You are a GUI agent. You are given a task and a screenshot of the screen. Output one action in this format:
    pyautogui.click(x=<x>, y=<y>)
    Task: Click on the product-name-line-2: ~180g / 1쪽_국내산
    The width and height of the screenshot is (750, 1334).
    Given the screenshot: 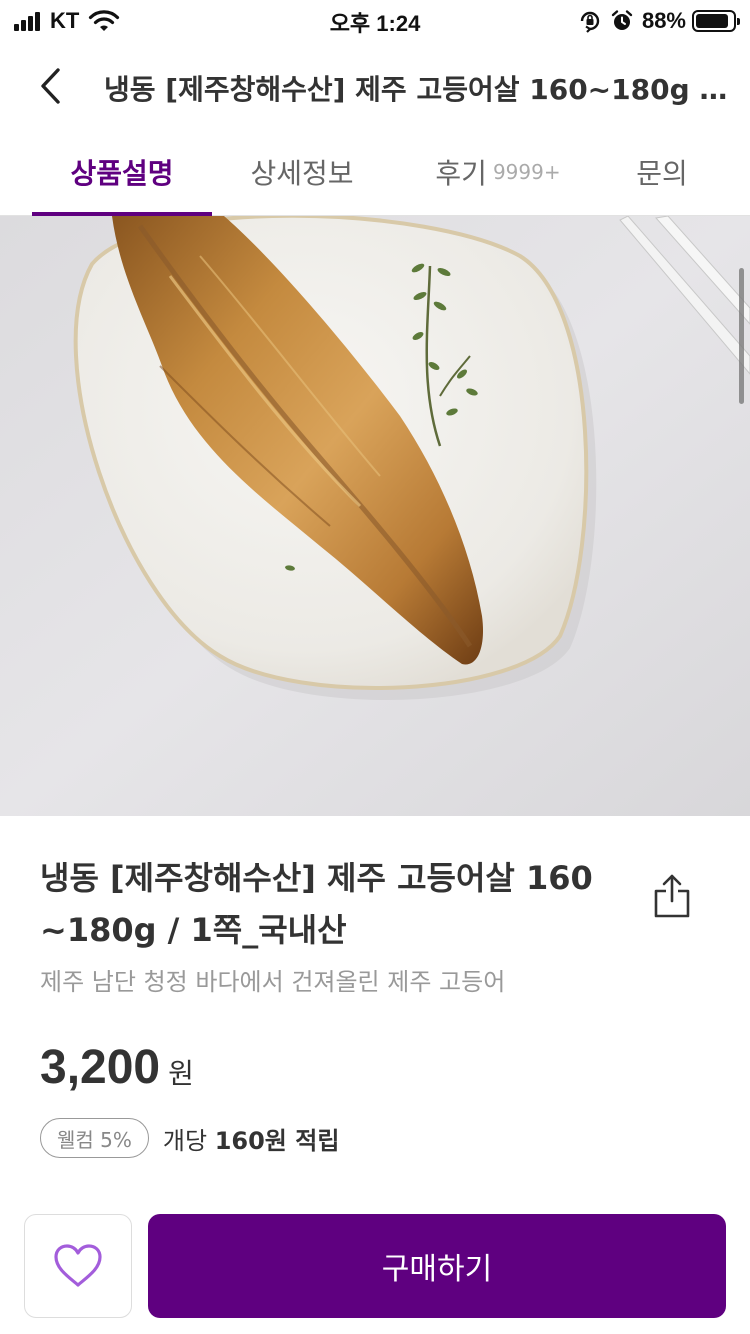 What is the action you would take?
    pyautogui.click(x=193, y=930)
    